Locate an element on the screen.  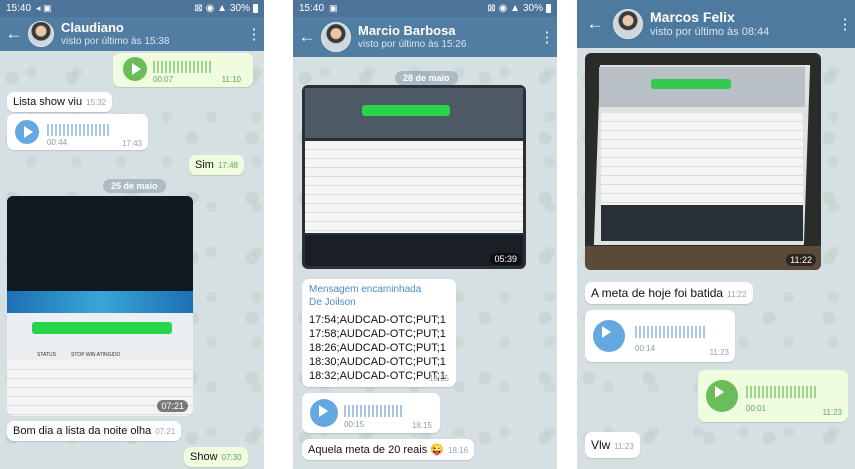
message-time: 11:10 is located at coordinates (231, 79).